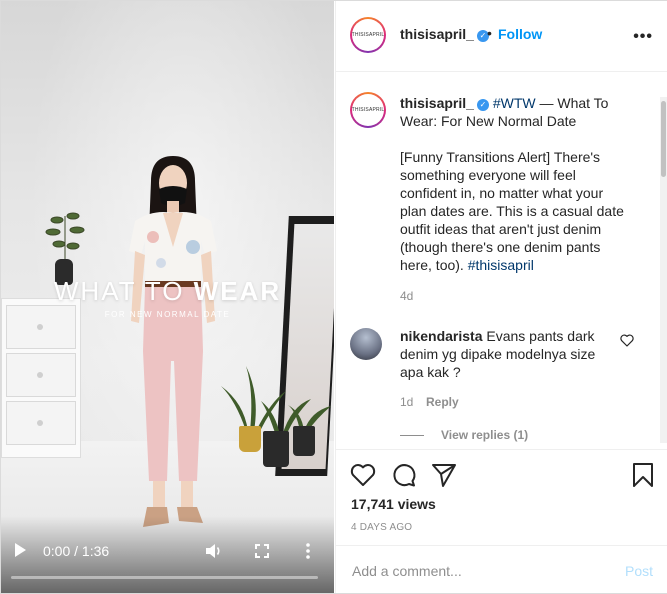 This screenshot has width=667, height=594. What do you see at coordinates (308, 551) in the screenshot?
I see `more-options-vertical-icon` at bounding box center [308, 551].